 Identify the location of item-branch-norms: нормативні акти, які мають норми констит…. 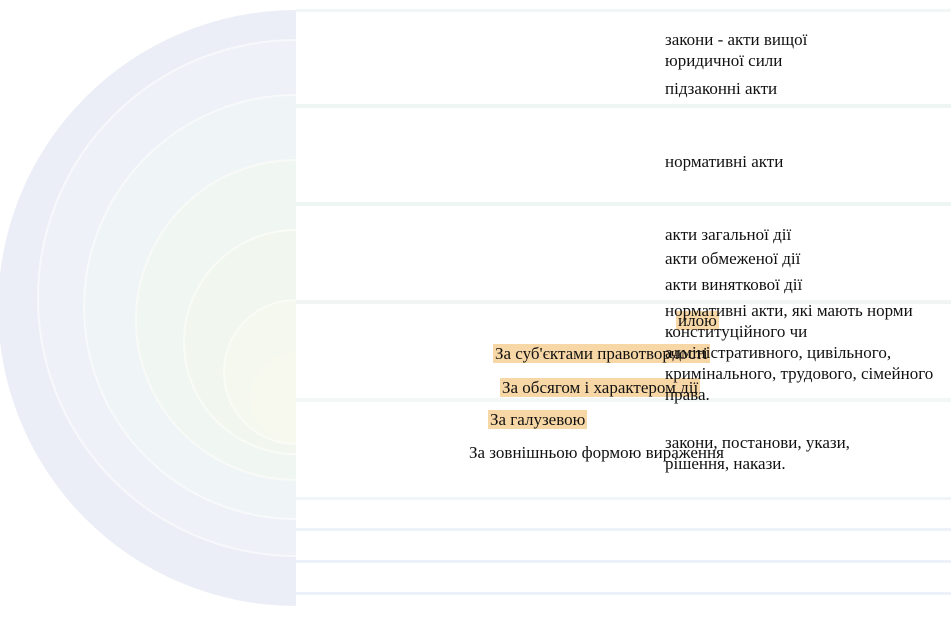
(799, 352).